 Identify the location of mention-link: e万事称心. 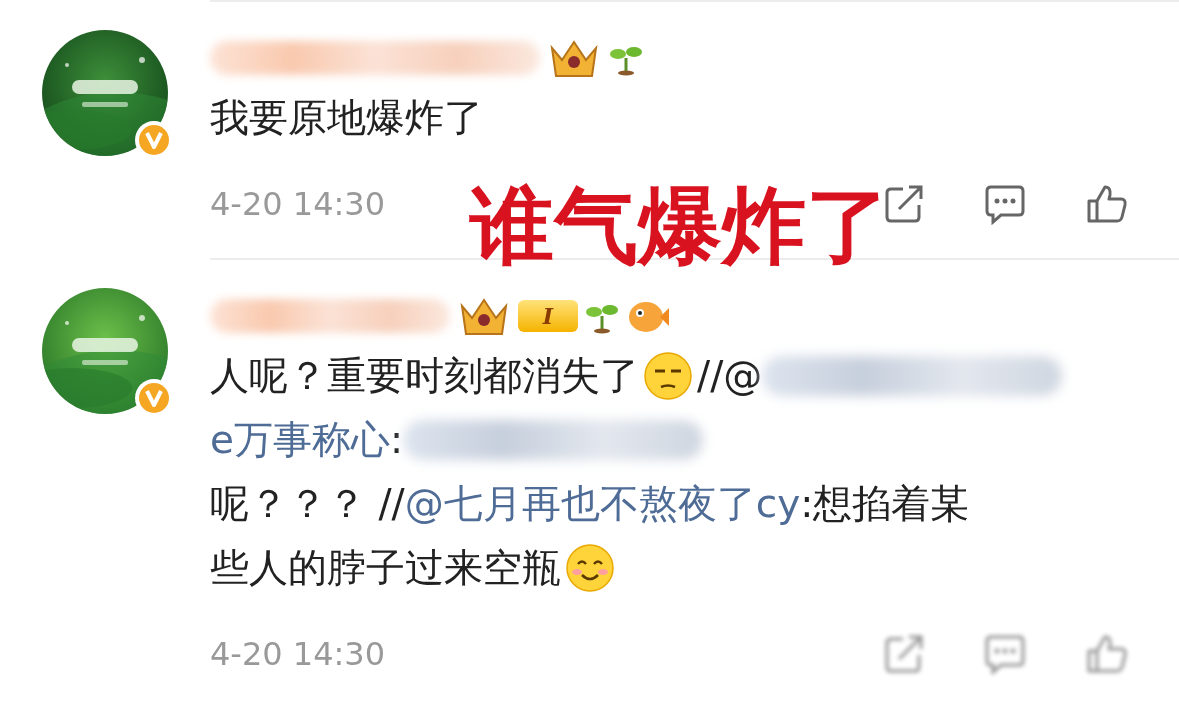
(300, 440).